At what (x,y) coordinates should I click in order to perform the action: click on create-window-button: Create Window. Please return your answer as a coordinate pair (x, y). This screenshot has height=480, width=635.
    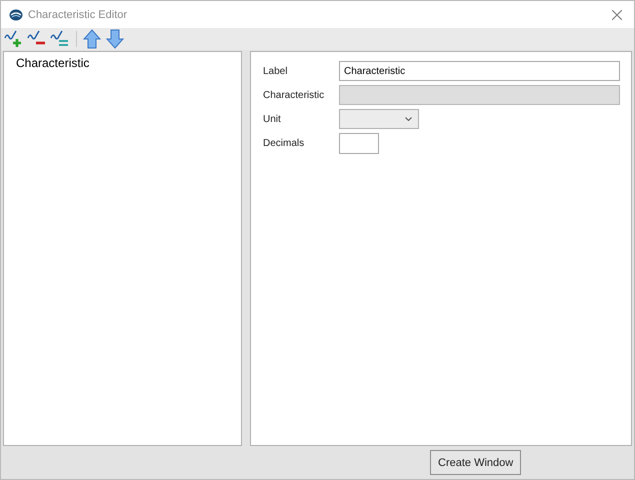
    Looking at the image, I should click on (476, 462).